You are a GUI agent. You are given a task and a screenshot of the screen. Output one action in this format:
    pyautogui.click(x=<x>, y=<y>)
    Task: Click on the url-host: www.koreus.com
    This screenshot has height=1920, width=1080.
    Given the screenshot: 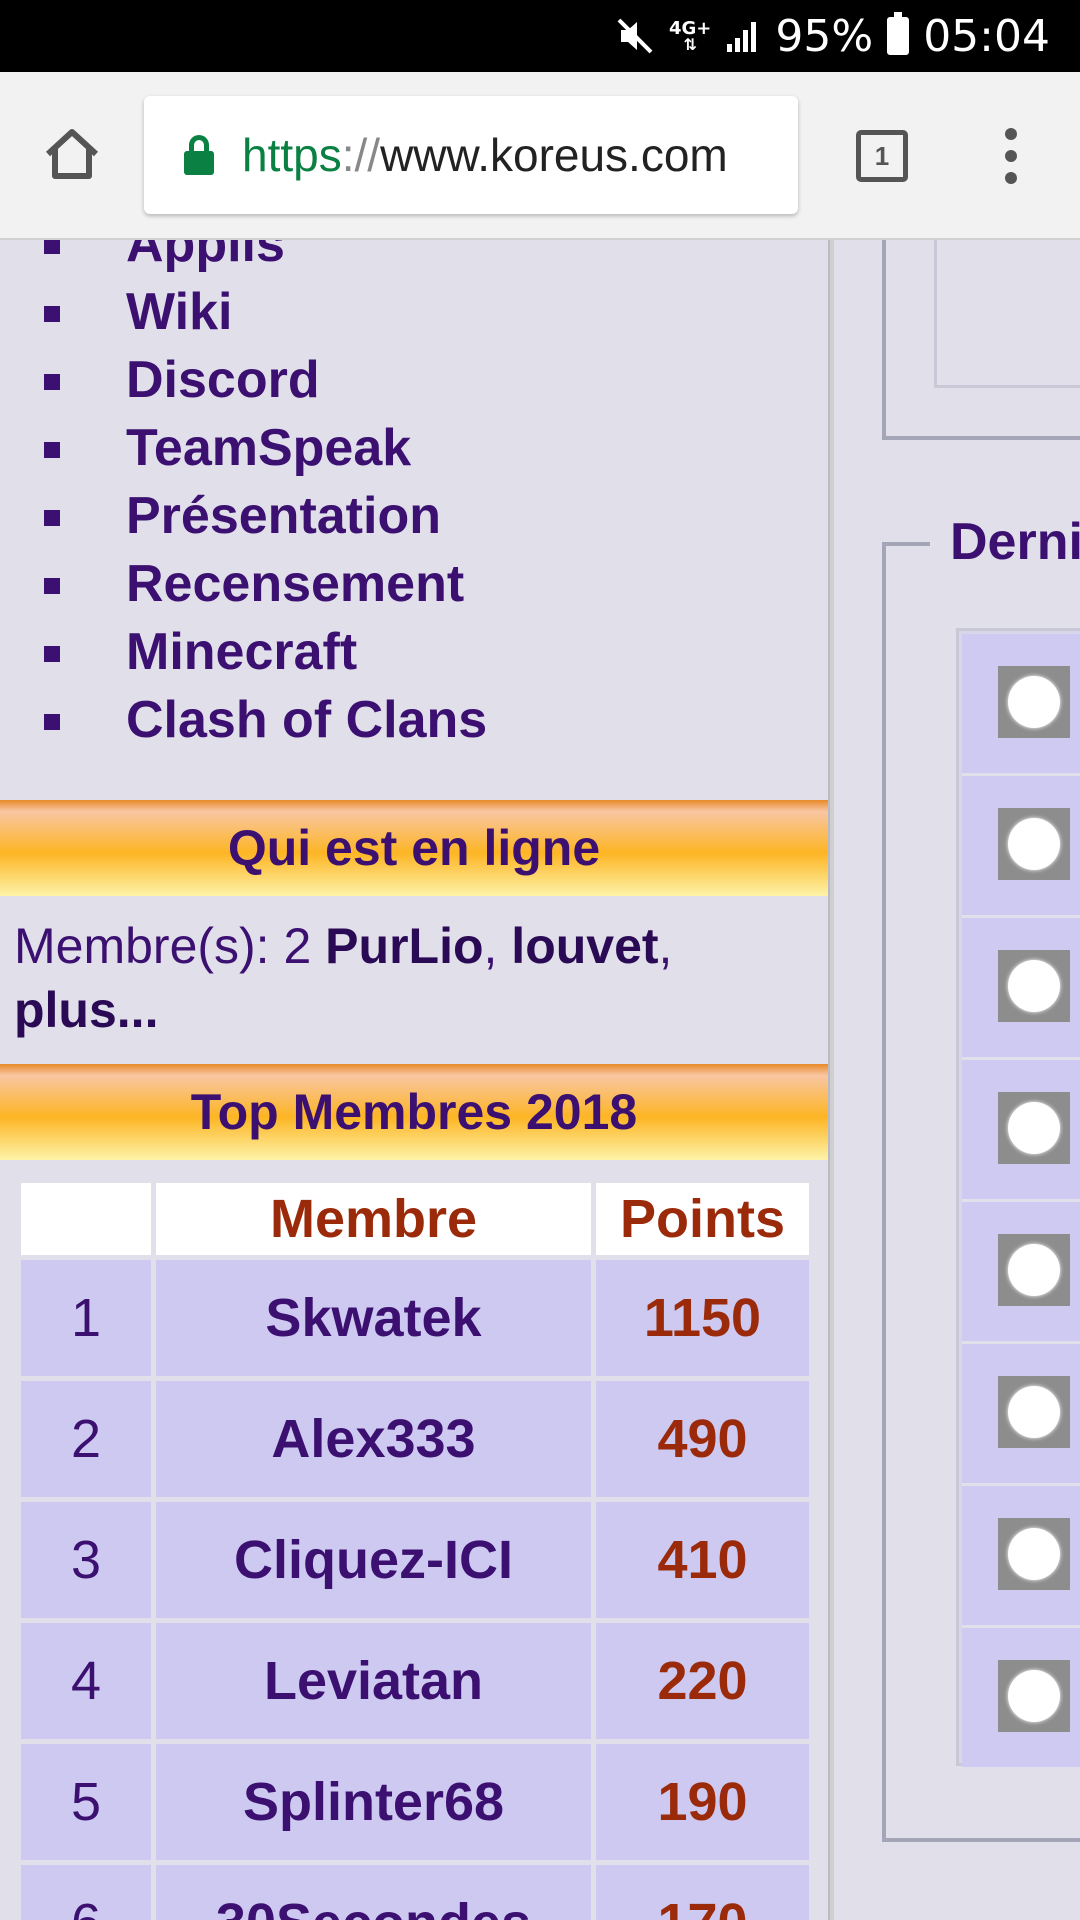 What is the action you would take?
    pyautogui.click(x=554, y=155)
    